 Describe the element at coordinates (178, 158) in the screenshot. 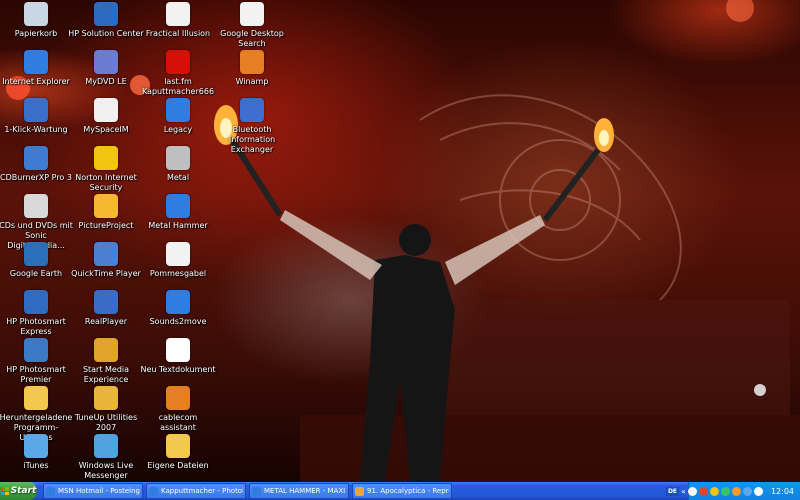

I see `metal-icon` at that location.